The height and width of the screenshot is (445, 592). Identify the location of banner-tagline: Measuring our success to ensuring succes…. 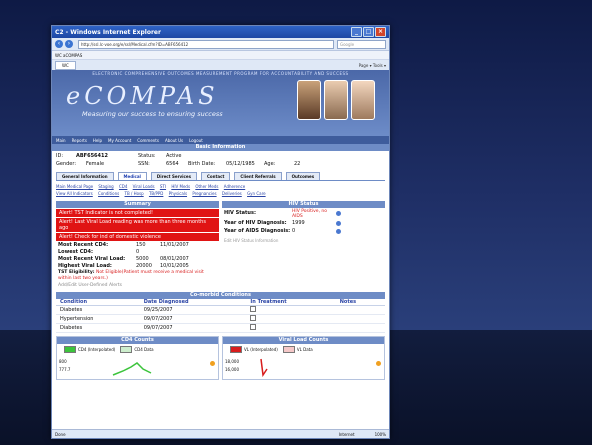
(152, 114).